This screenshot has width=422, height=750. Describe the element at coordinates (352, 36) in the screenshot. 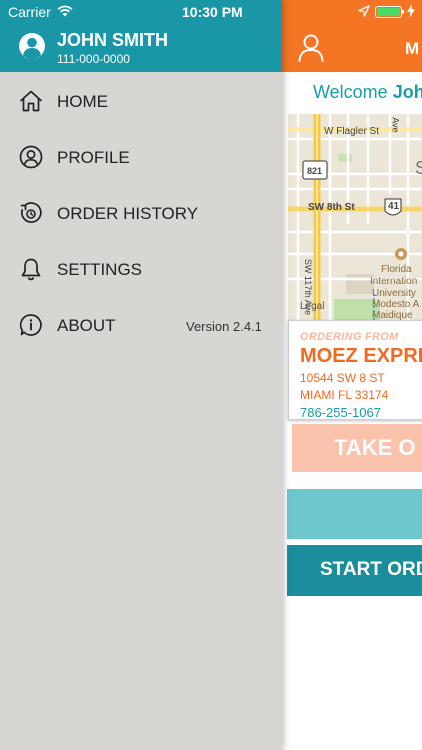

I see `main-header: M` at that location.